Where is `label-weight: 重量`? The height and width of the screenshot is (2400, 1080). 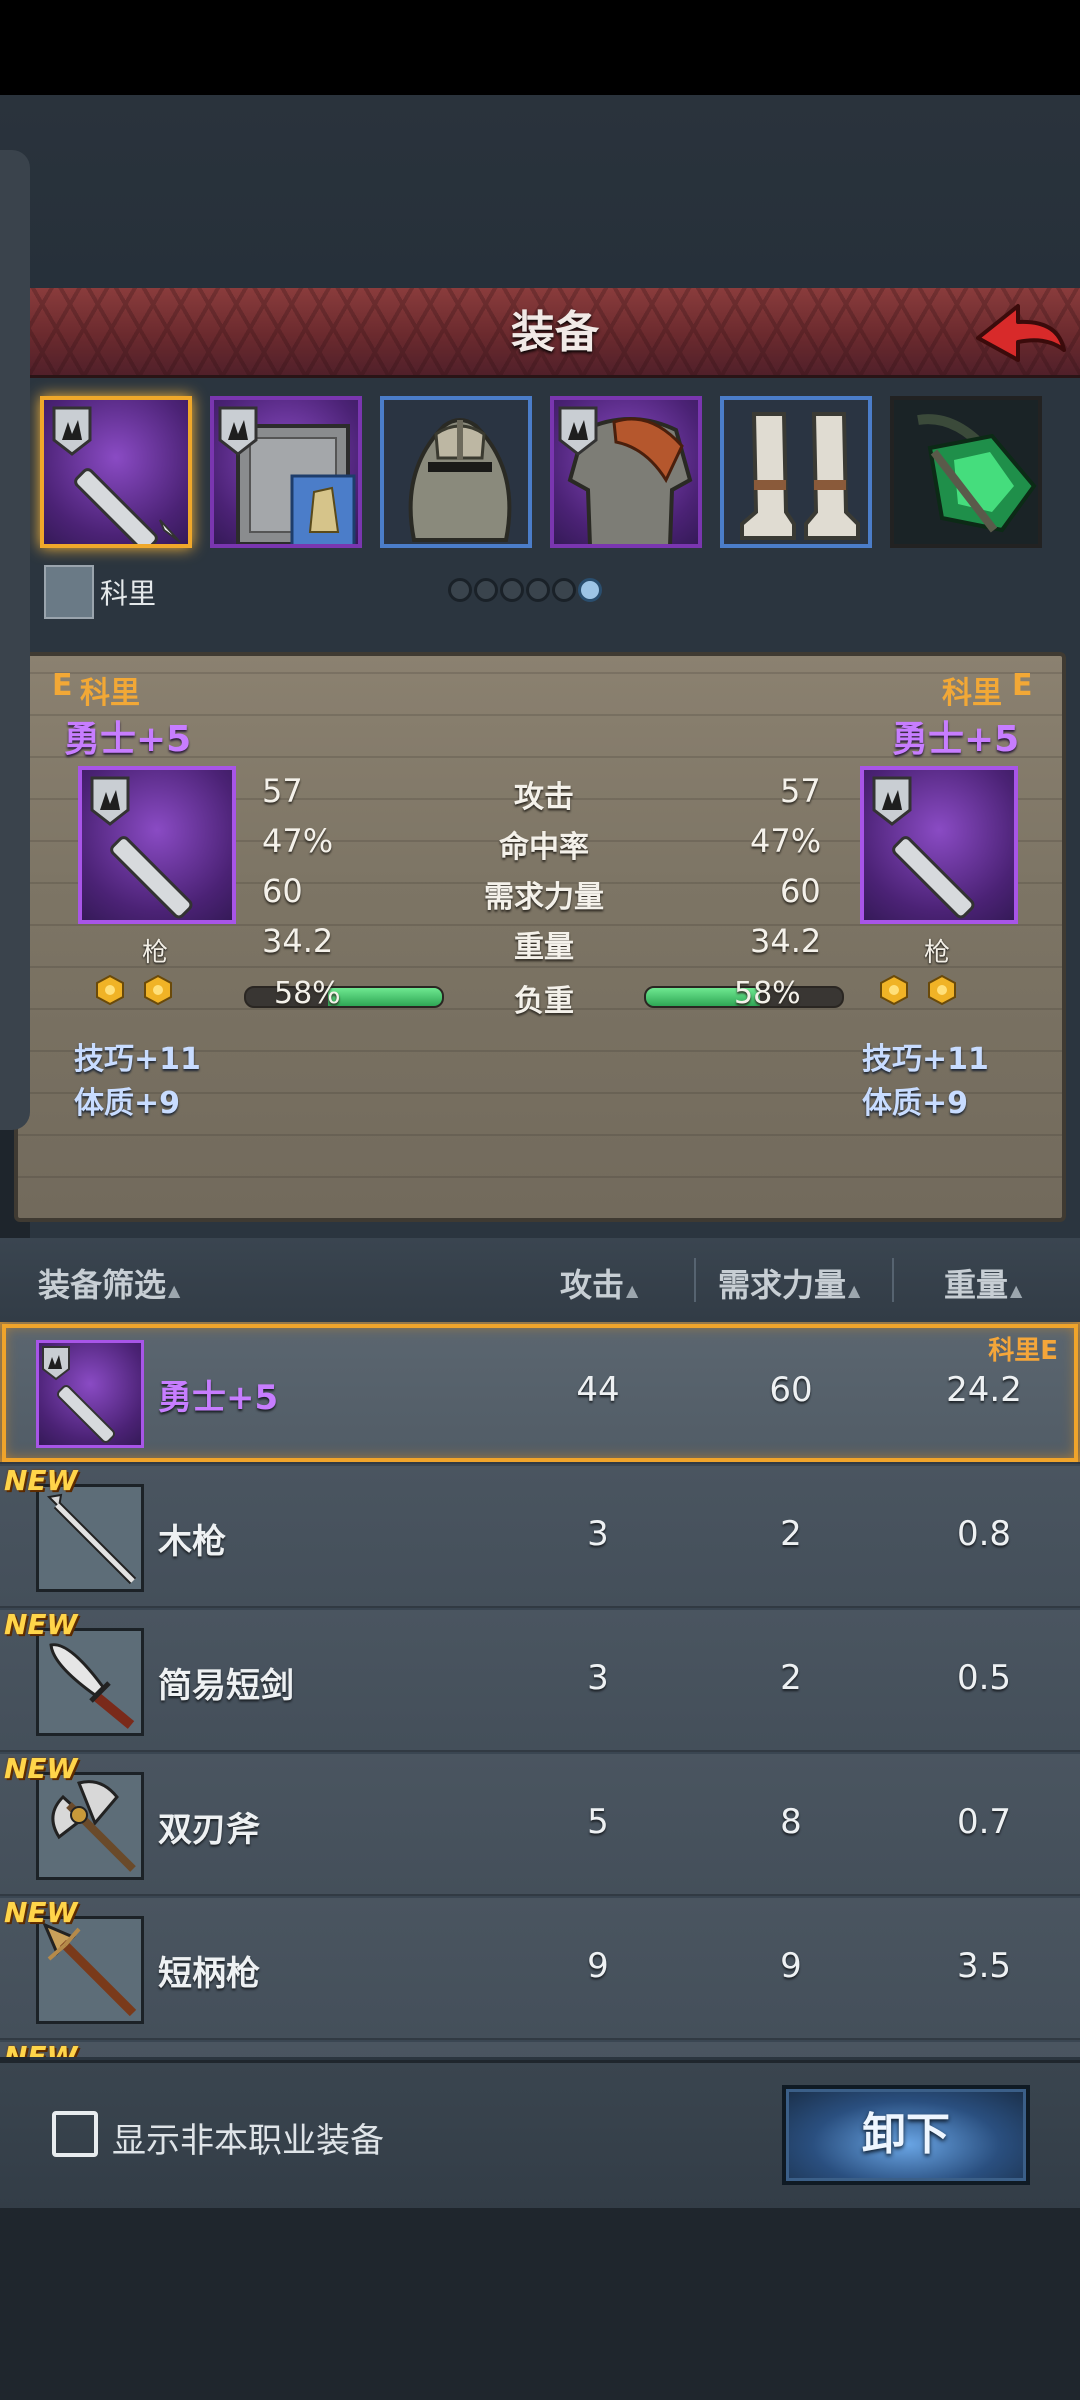 label-weight: 重量 is located at coordinates (544, 947).